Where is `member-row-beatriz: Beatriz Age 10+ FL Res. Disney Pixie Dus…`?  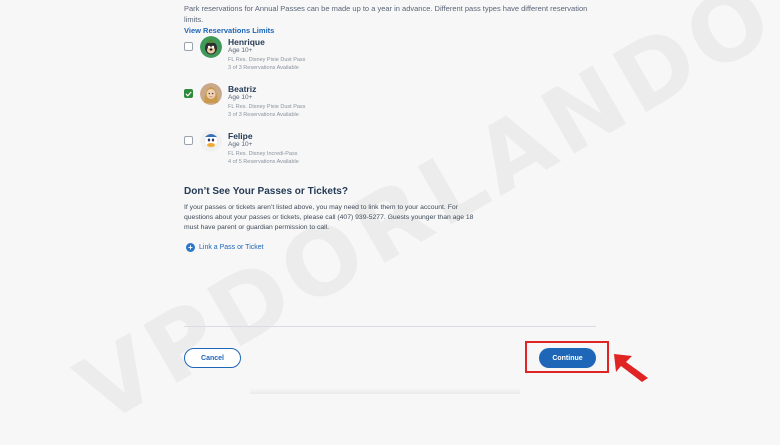
member-row-beatriz: Beatriz Age 10+ FL Res. Disney Pixie Dus… is located at coordinates (245, 101).